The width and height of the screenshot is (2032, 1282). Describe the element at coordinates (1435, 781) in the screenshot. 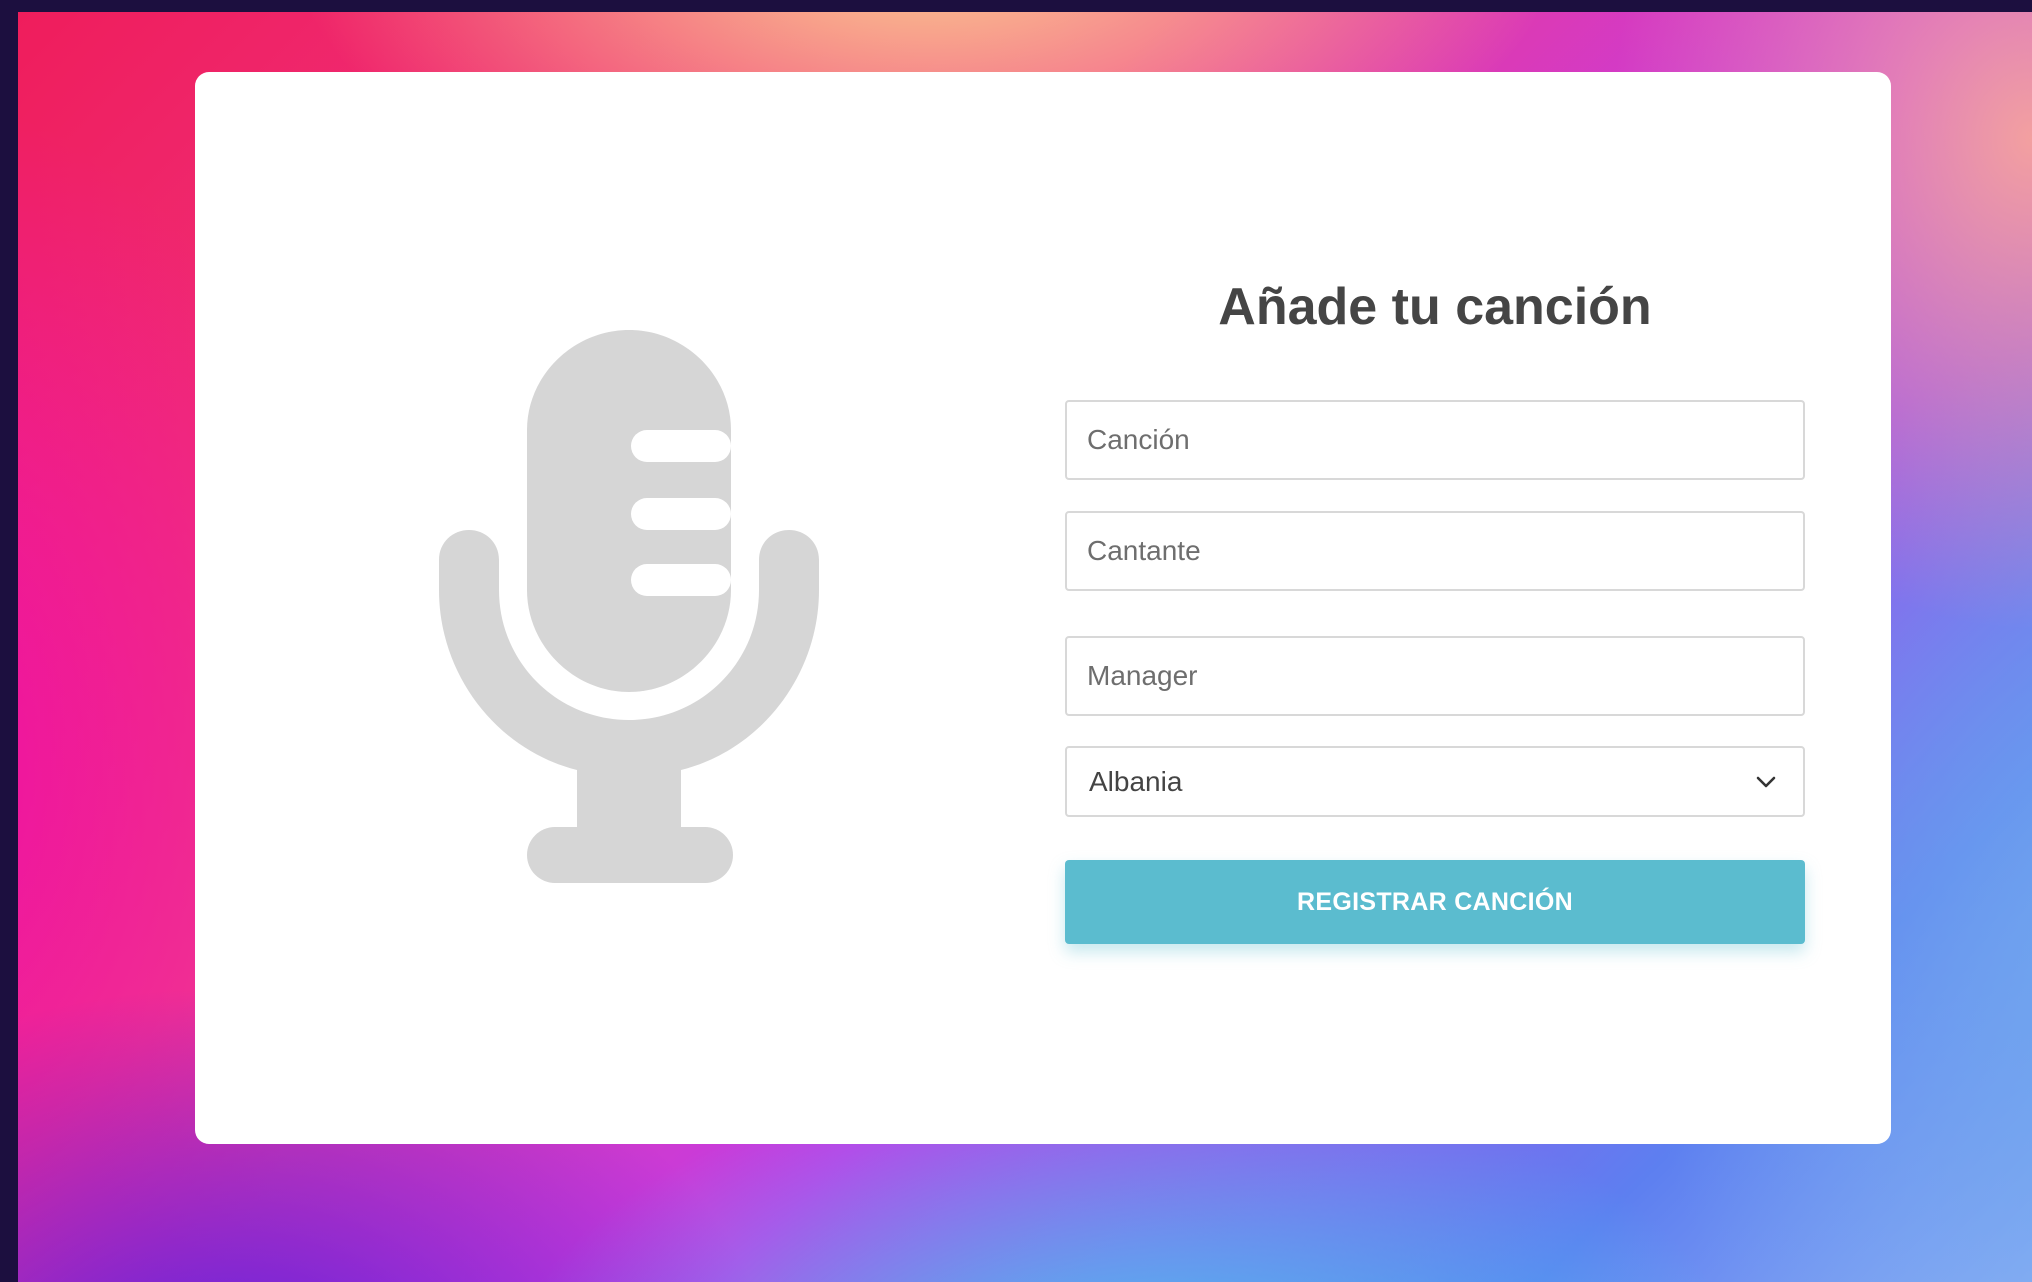

I see `country-select: Albania` at that location.